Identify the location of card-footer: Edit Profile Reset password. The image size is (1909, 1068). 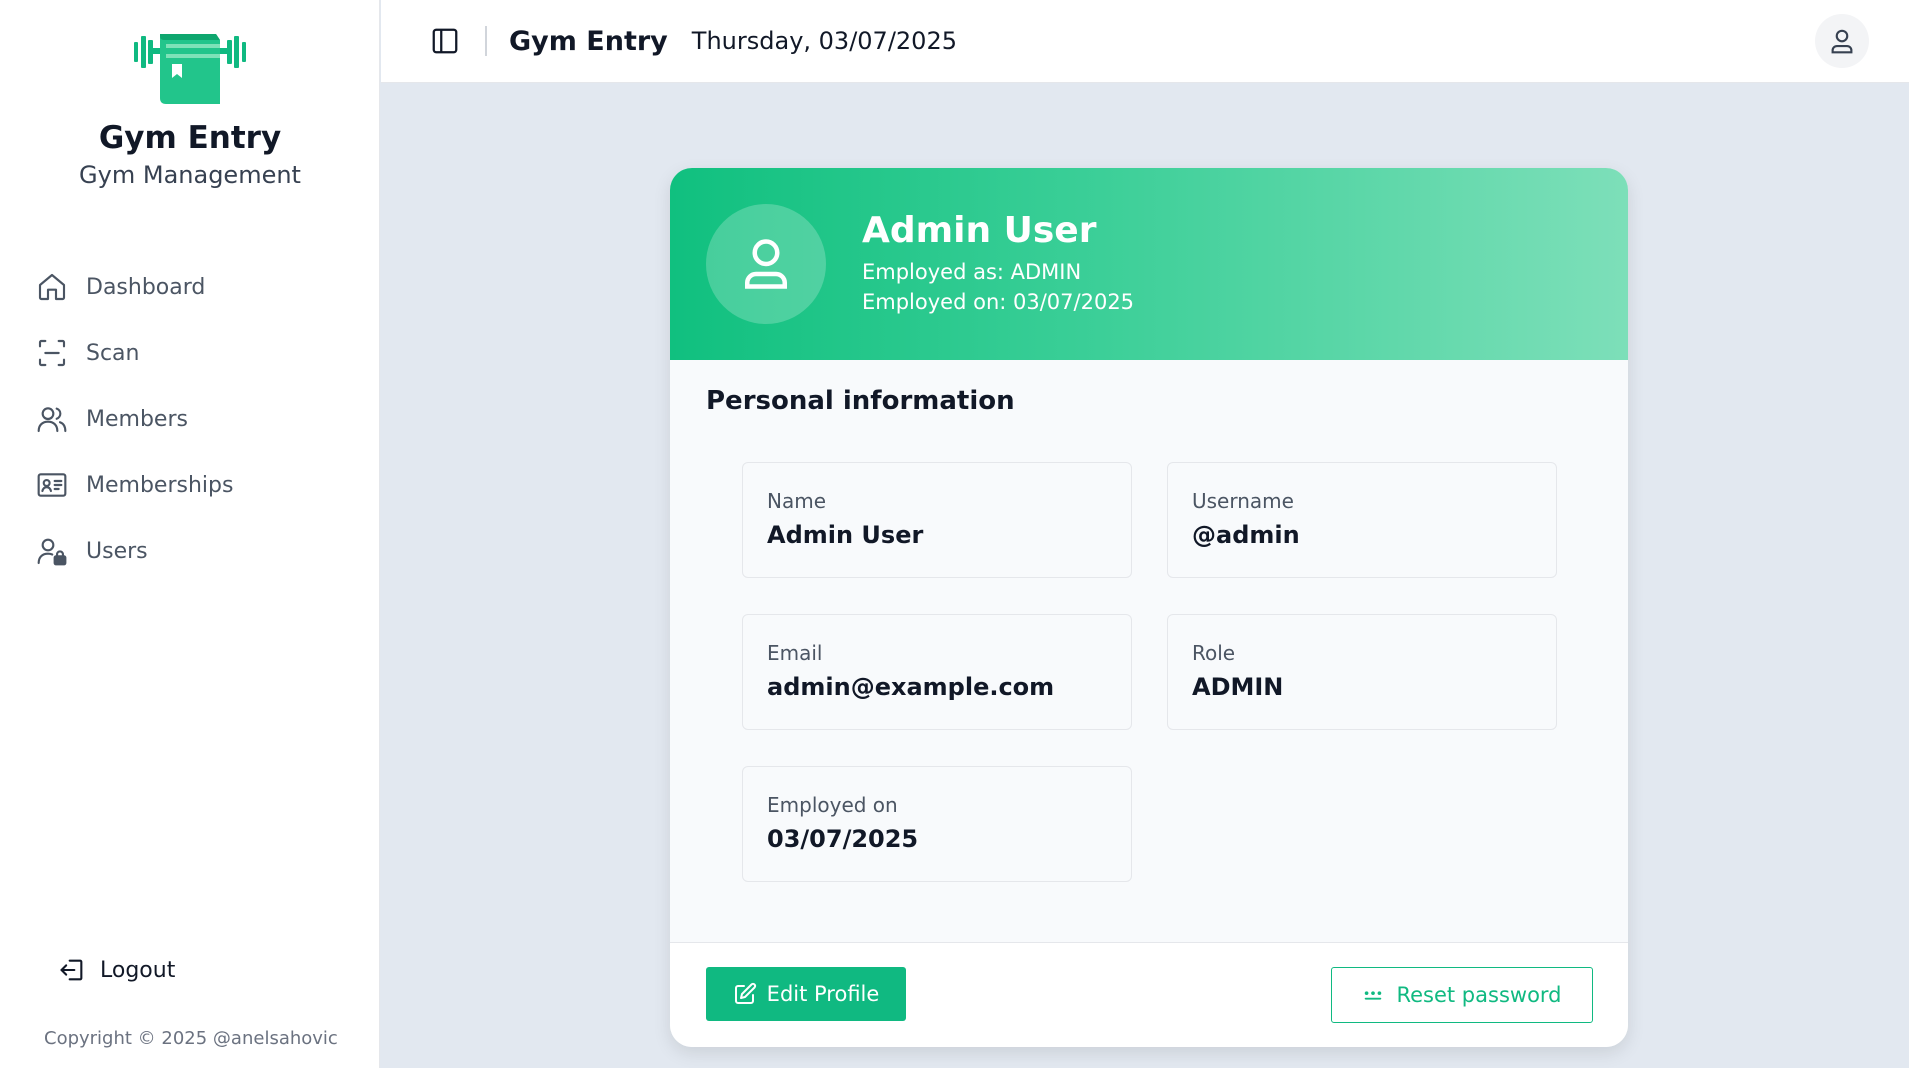
(1149, 994).